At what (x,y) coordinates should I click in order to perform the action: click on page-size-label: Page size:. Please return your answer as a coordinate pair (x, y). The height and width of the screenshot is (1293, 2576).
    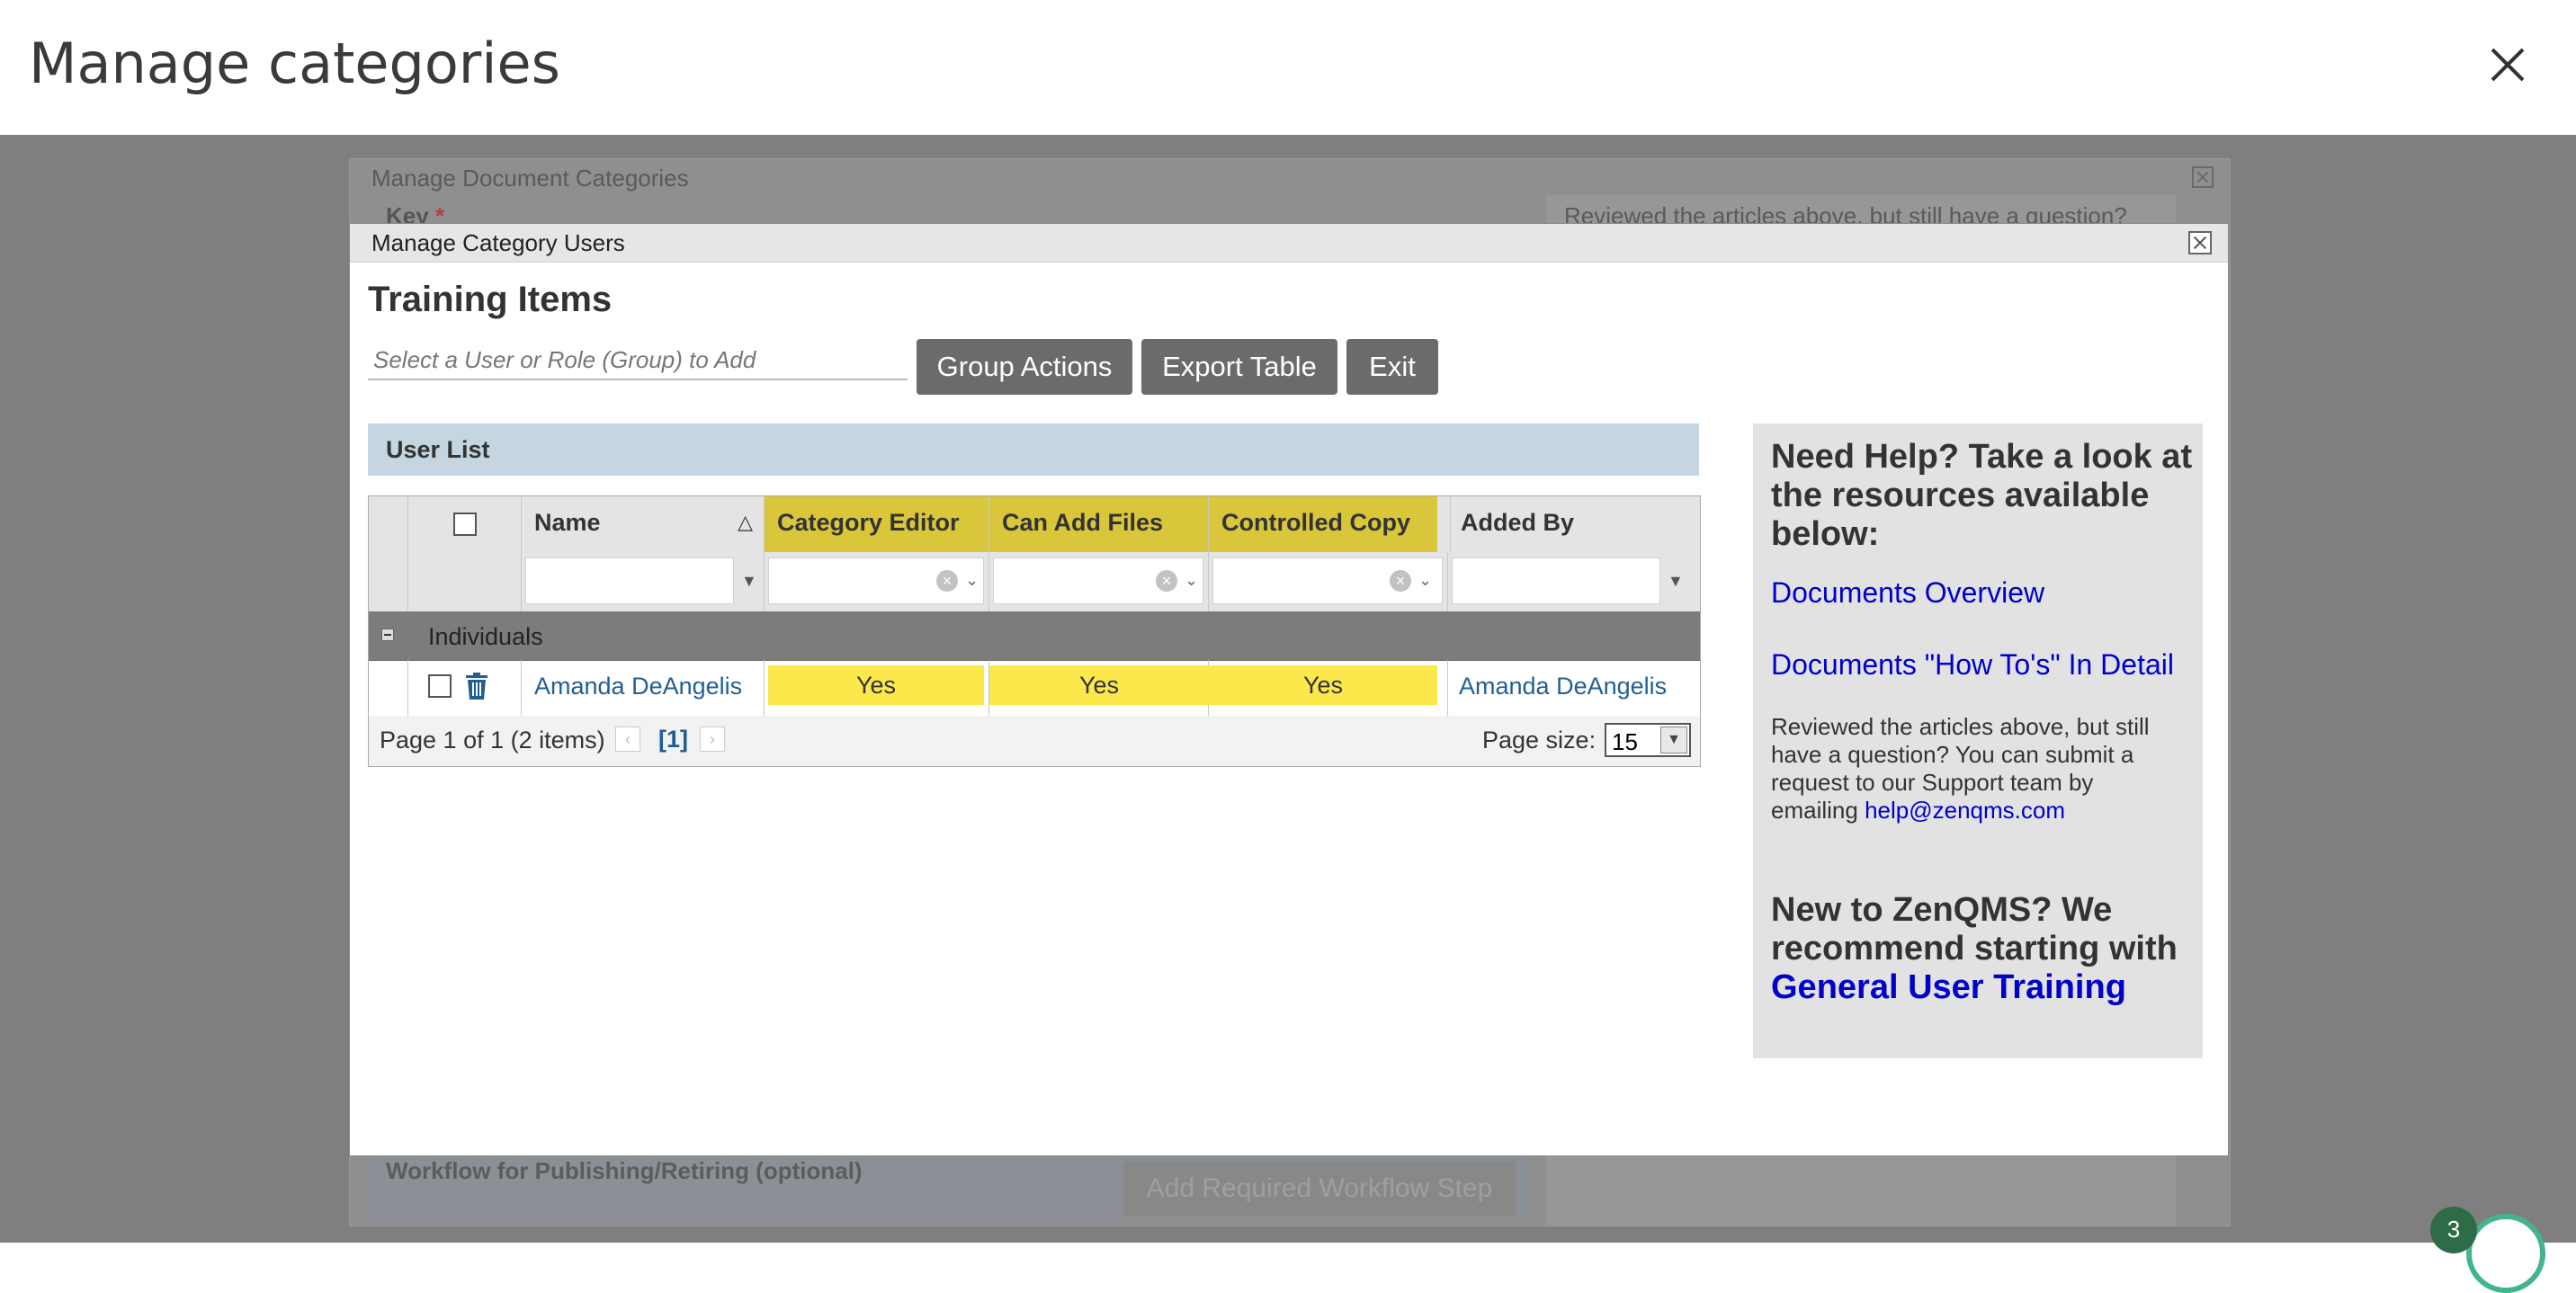
    Looking at the image, I should click on (1539, 741).